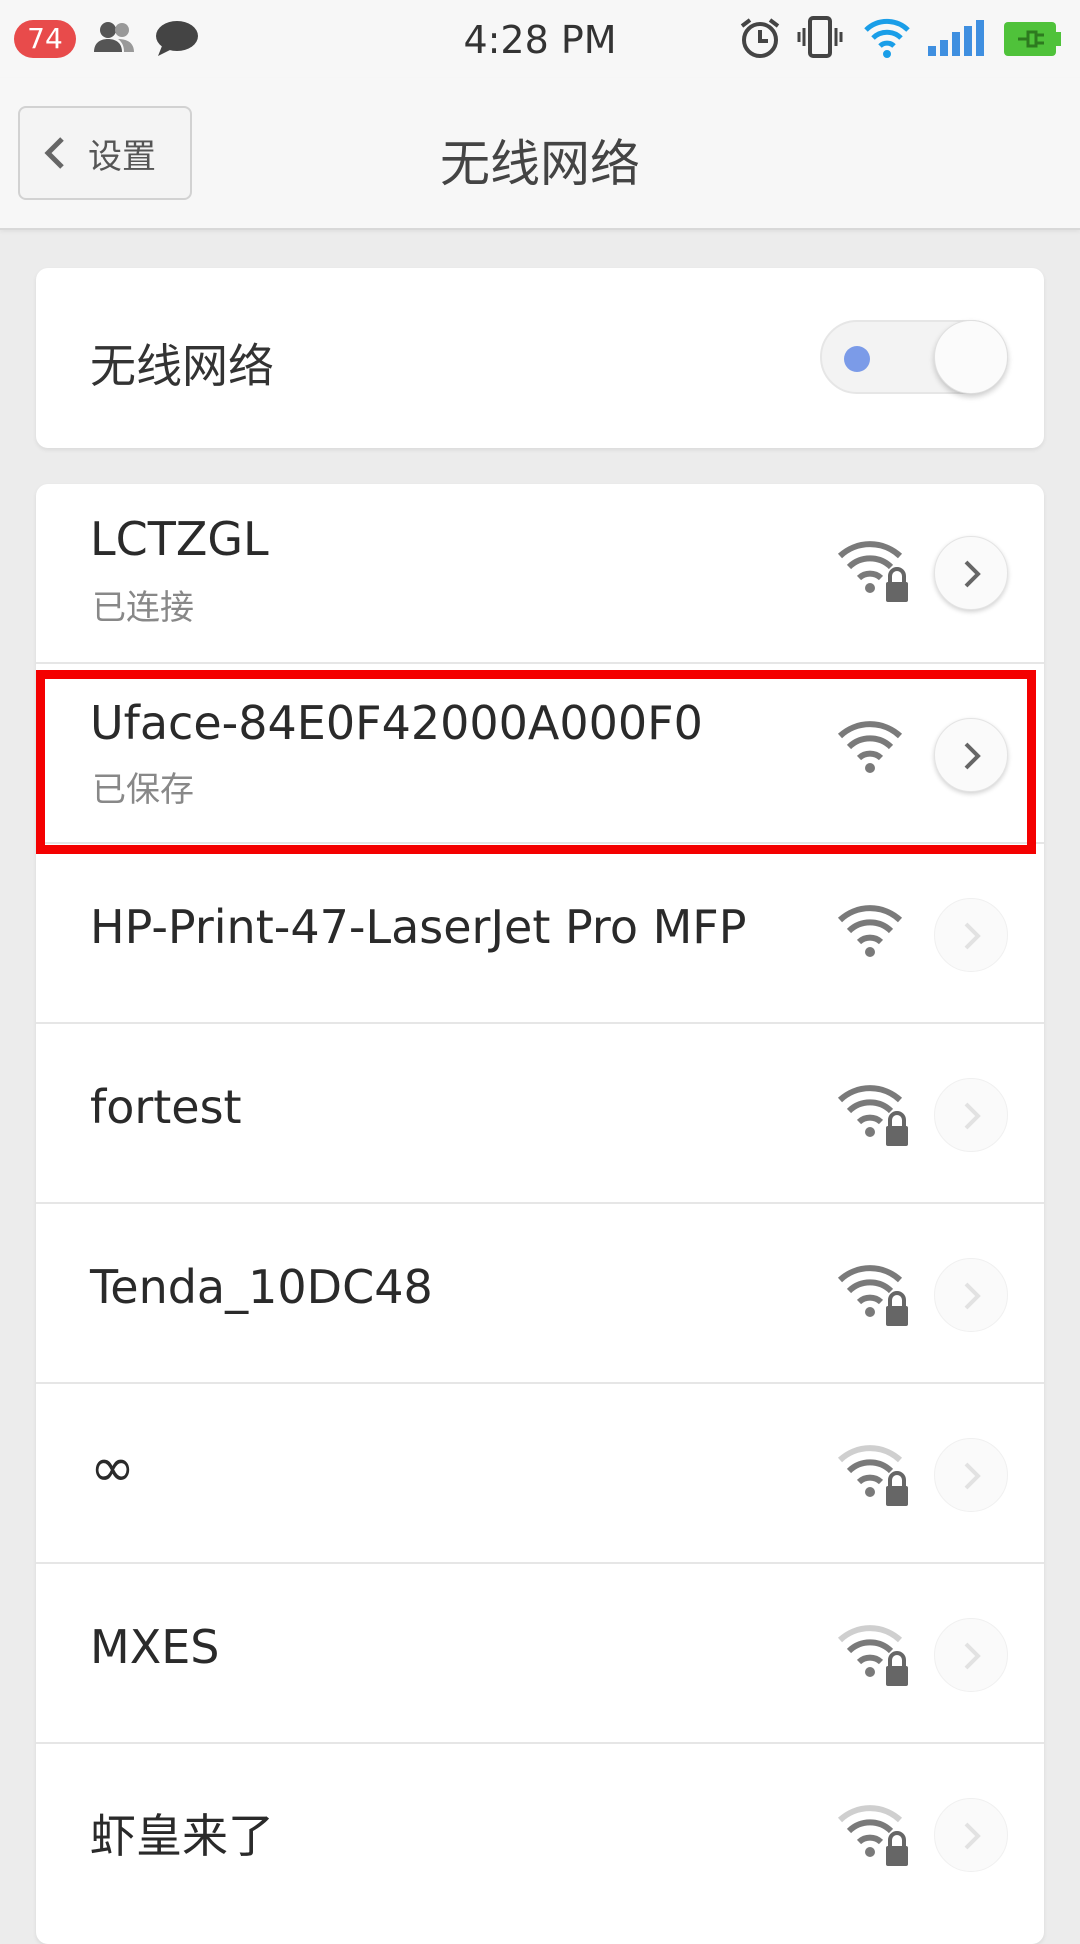  I want to click on battery-charging-icon, so click(1032, 39).